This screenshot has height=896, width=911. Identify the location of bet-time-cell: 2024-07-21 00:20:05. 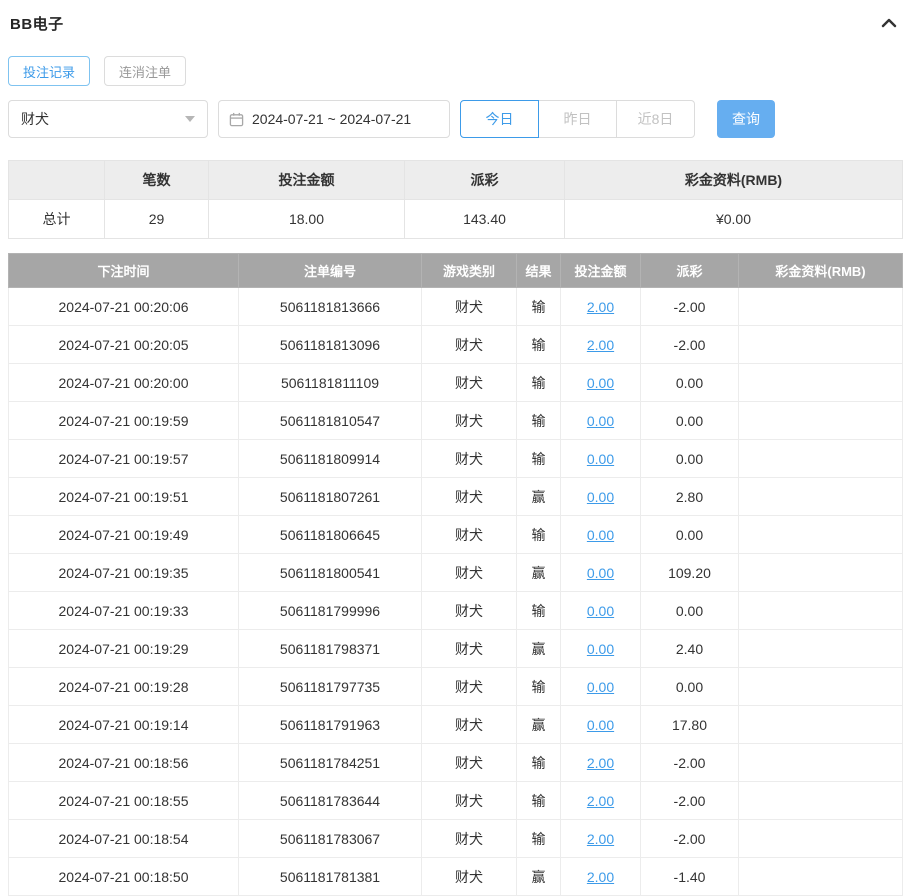
(123, 344).